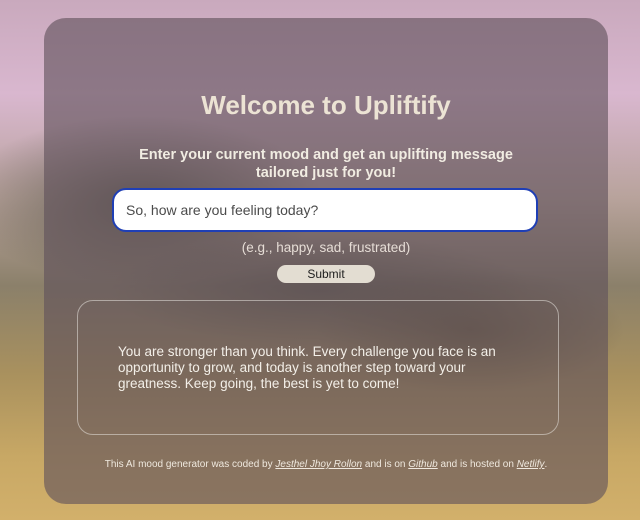 The height and width of the screenshot is (520, 640). What do you see at coordinates (385, 464) in the screenshot?
I see `footer-text: and is on` at bounding box center [385, 464].